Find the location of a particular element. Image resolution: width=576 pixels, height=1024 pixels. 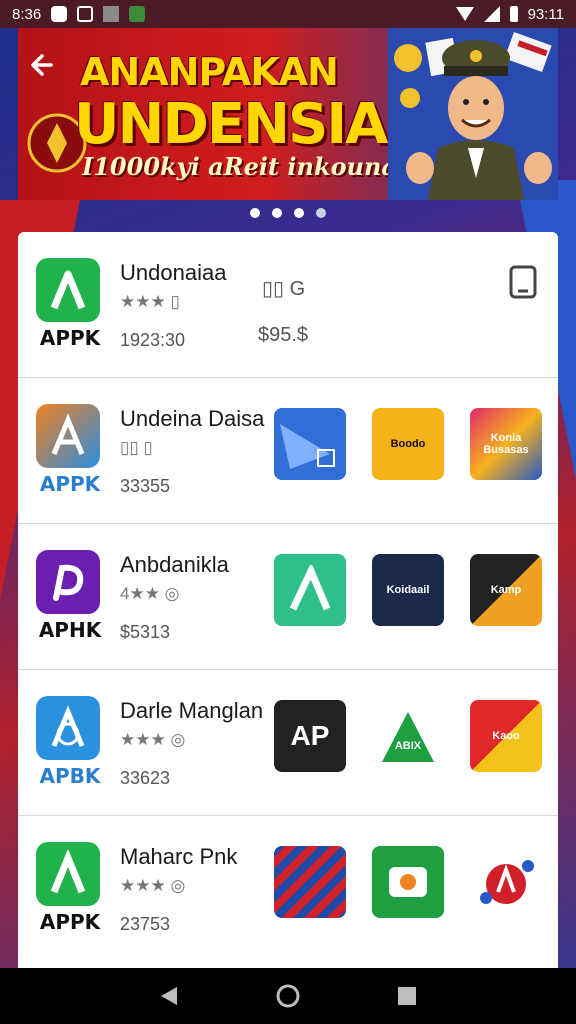

featured-app-tile: ABIX is located at coordinates (408, 736).